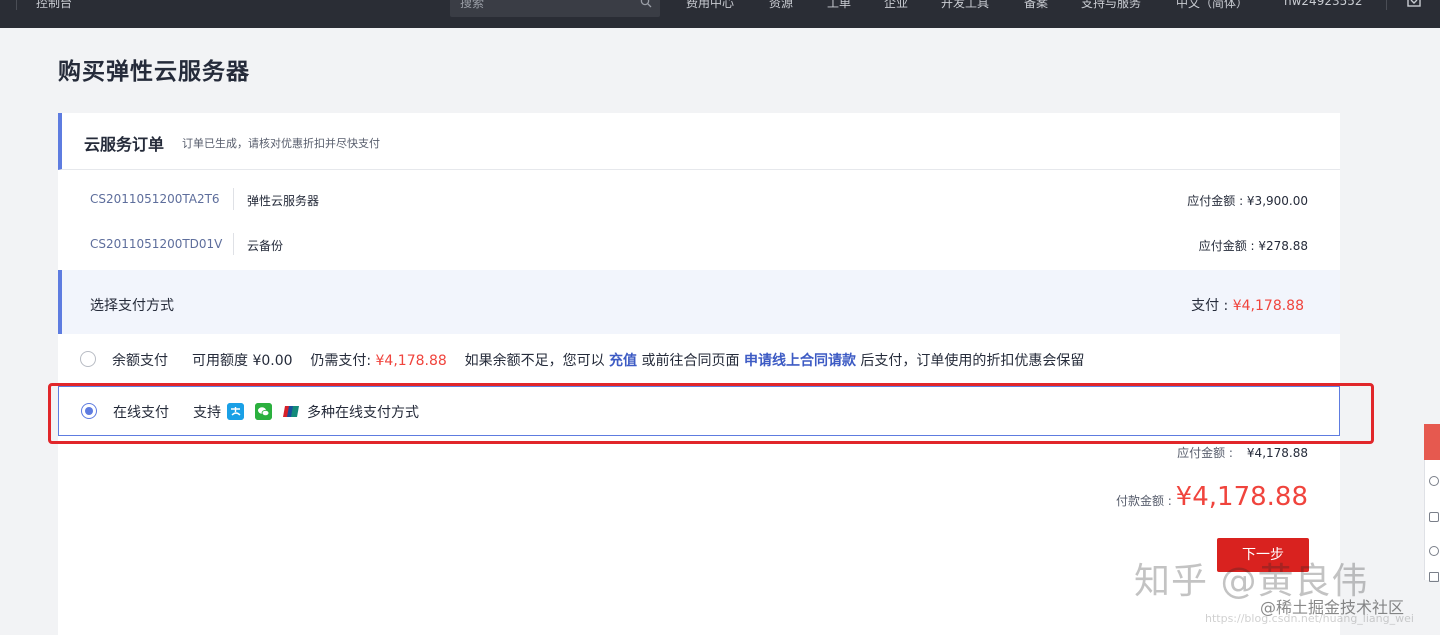 The image size is (1440, 635). I want to click on nav-enterprise: 企业, so click(896, 5).